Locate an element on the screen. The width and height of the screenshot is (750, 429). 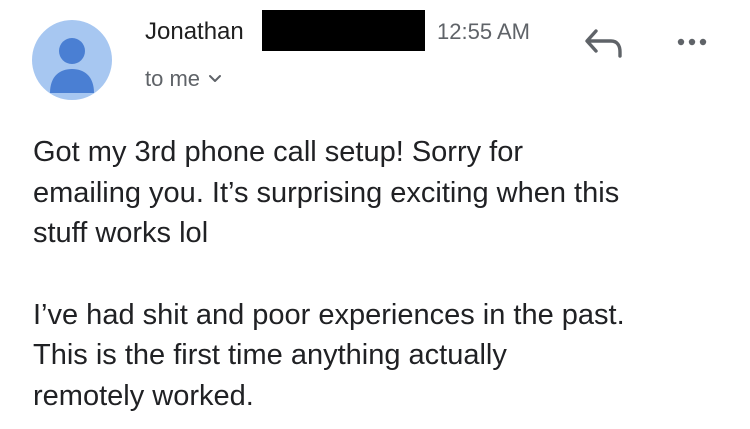
person-avatar-icon is located at coordinates (72, 65).